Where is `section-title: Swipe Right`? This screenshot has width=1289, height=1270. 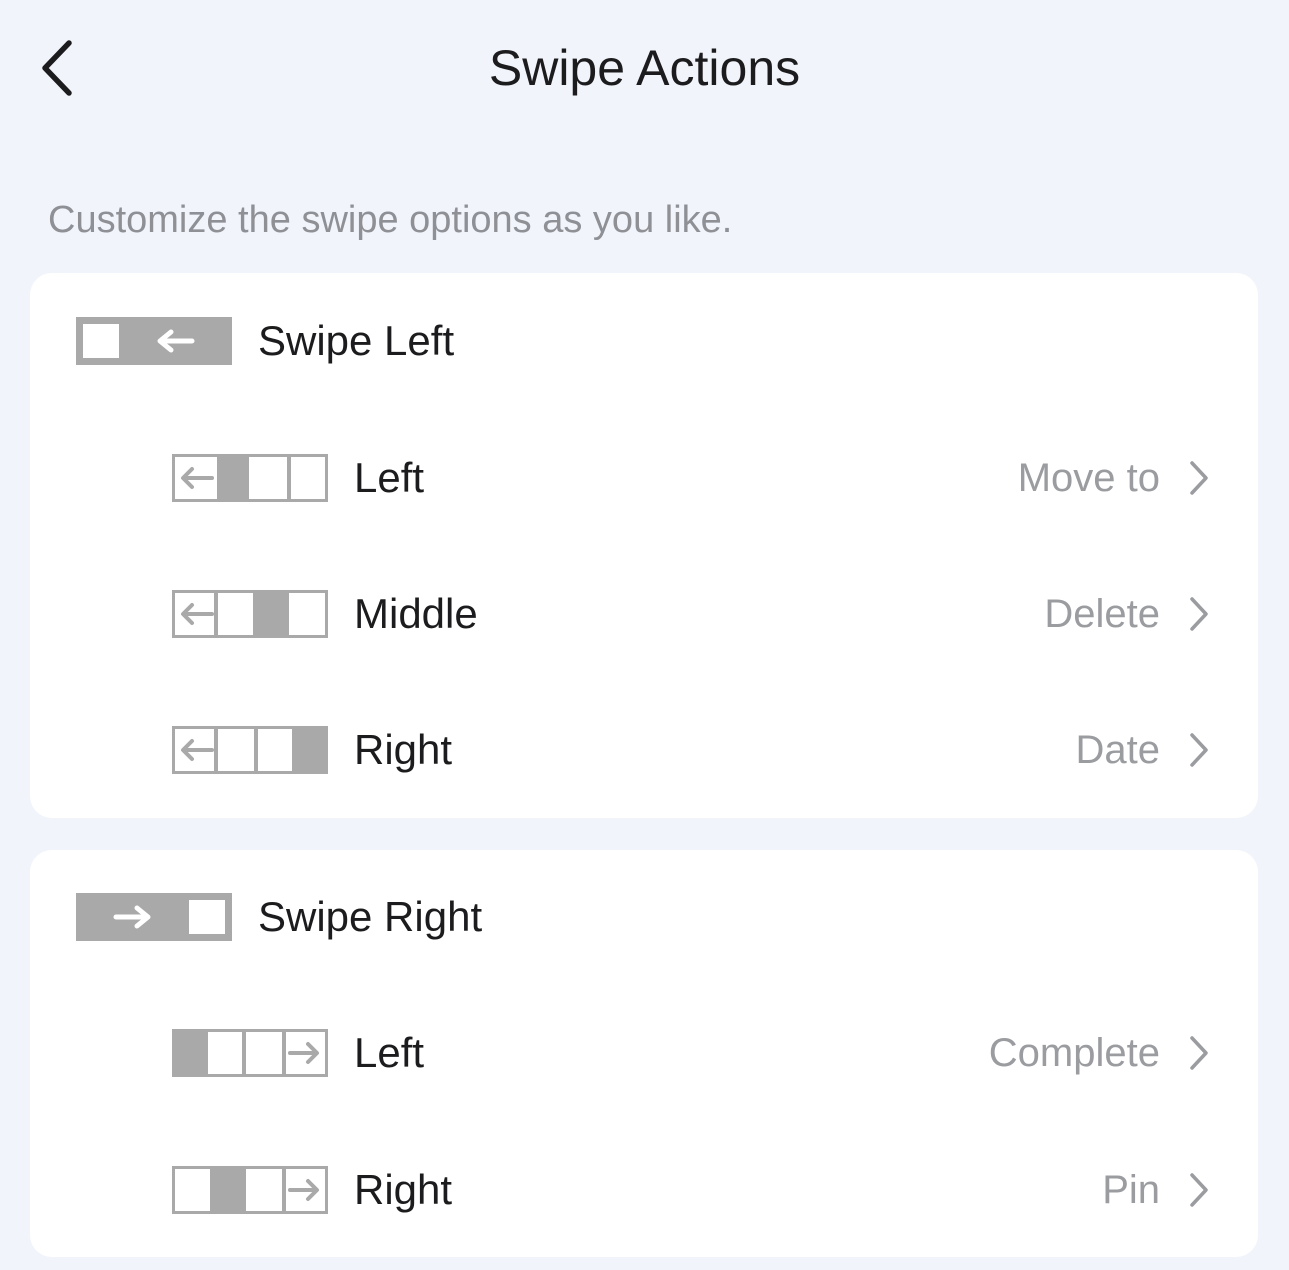 section-title: Swipe Right is located at coordinates (370, 916).